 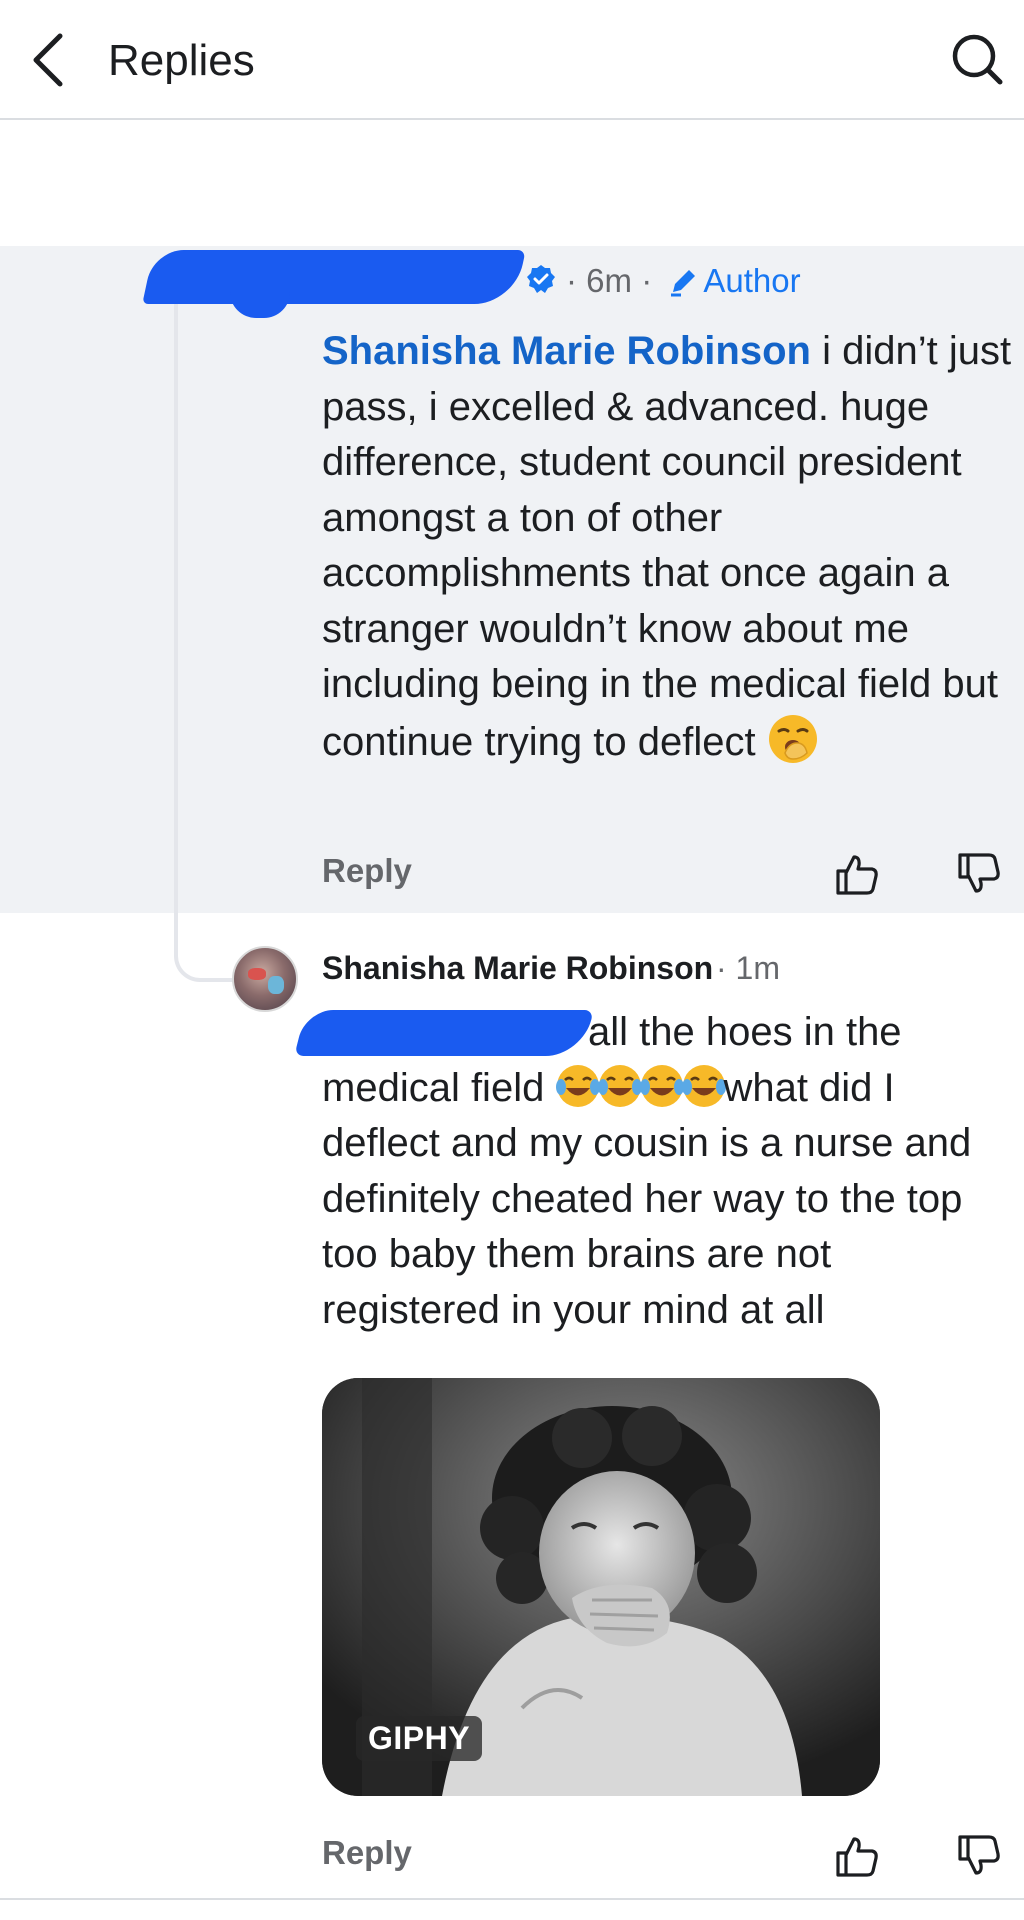 What do you see at coordinates (752, 280) in the screenshot?
I see `author-badge: Author` at bounding box center [752, 280].